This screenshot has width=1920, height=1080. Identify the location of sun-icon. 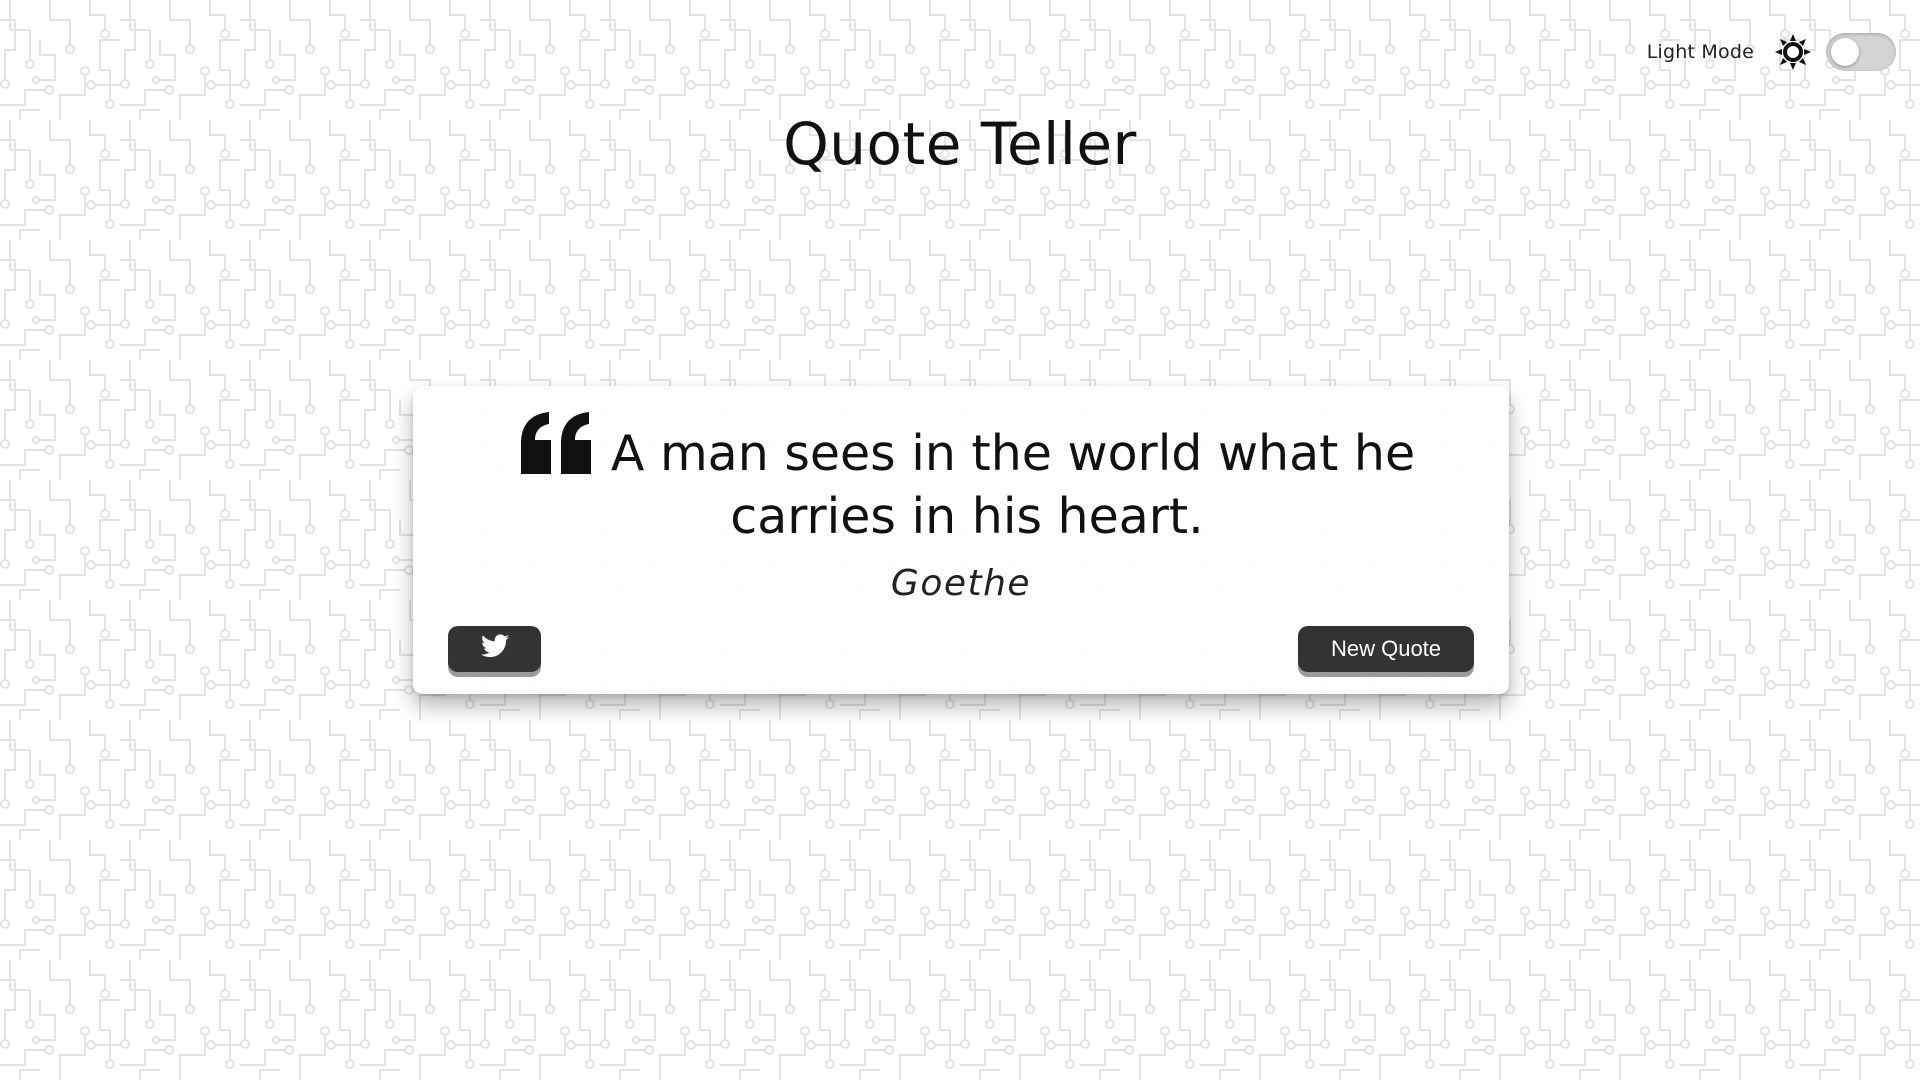
(1793, 52).